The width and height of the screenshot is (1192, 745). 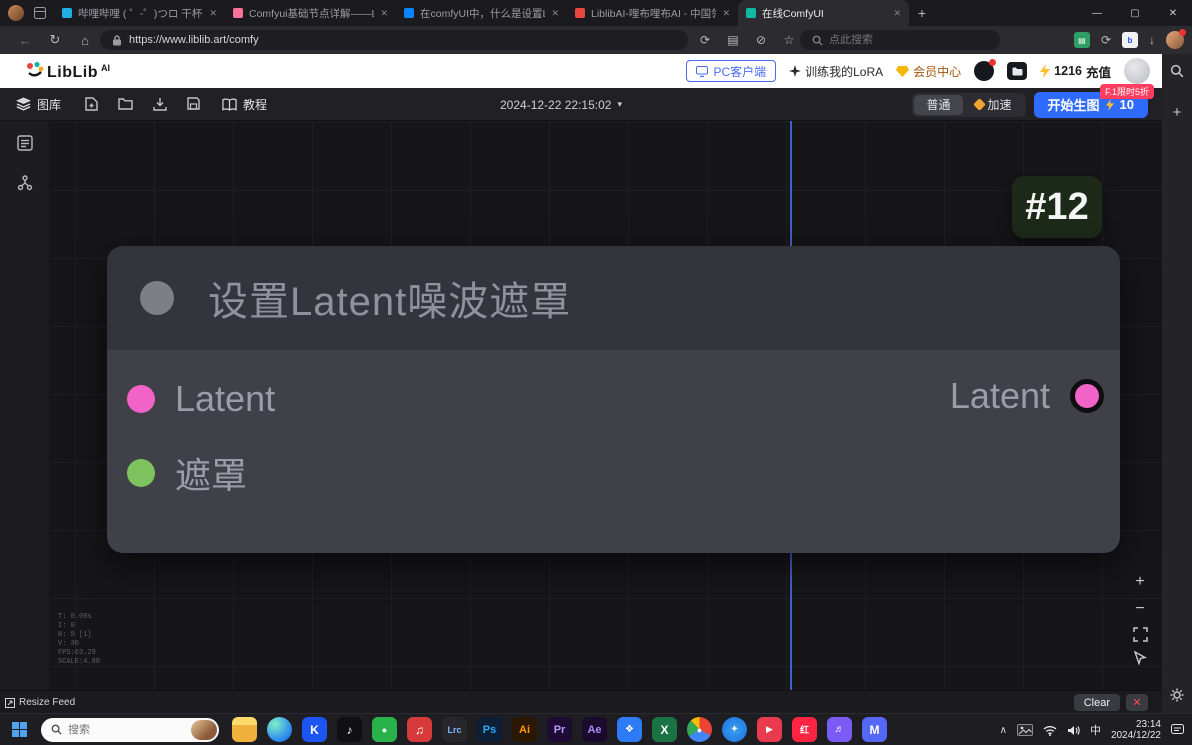 What do you see at coordinates (734, 729) in the screenshot?
I see `taskbar-app-safari: ✦` at bounding box center [734, 729].